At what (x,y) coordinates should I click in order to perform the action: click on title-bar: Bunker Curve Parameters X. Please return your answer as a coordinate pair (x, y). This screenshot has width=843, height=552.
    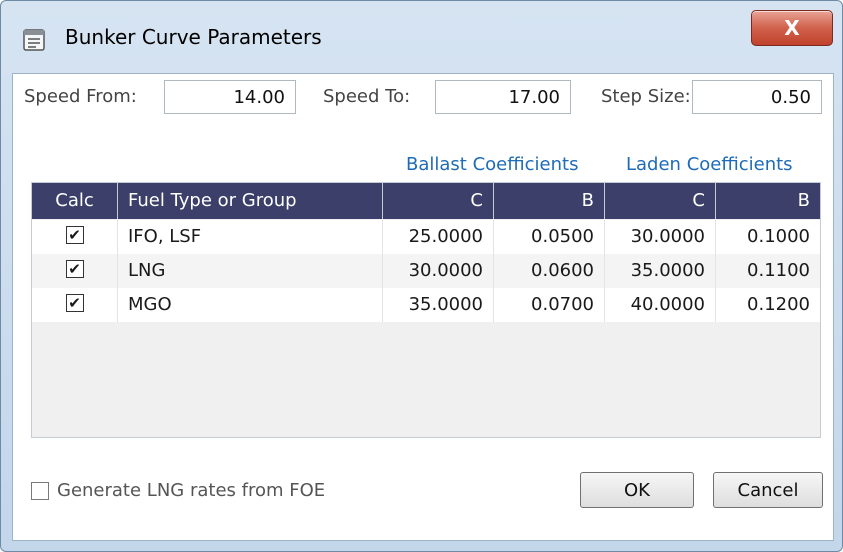
    Looking at the image, I should click on (421, 37).